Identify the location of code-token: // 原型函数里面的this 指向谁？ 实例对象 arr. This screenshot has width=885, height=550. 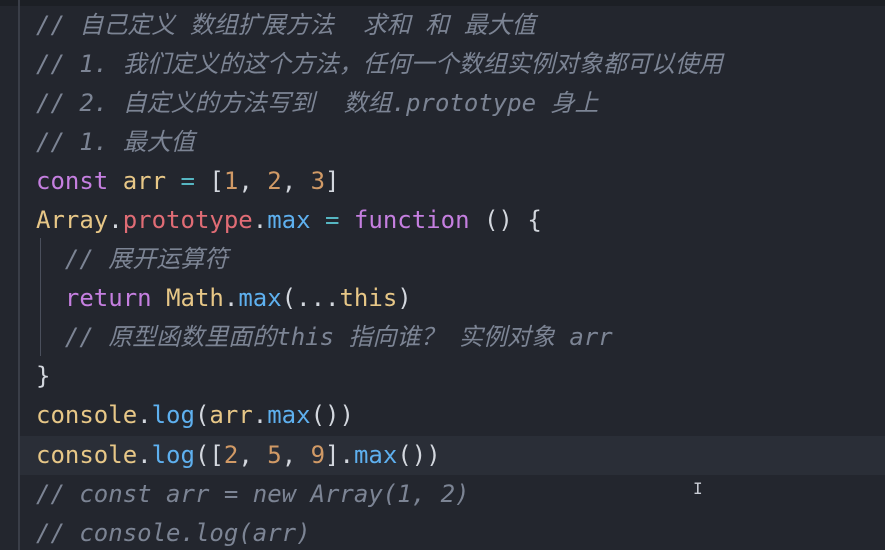
(324, 337).